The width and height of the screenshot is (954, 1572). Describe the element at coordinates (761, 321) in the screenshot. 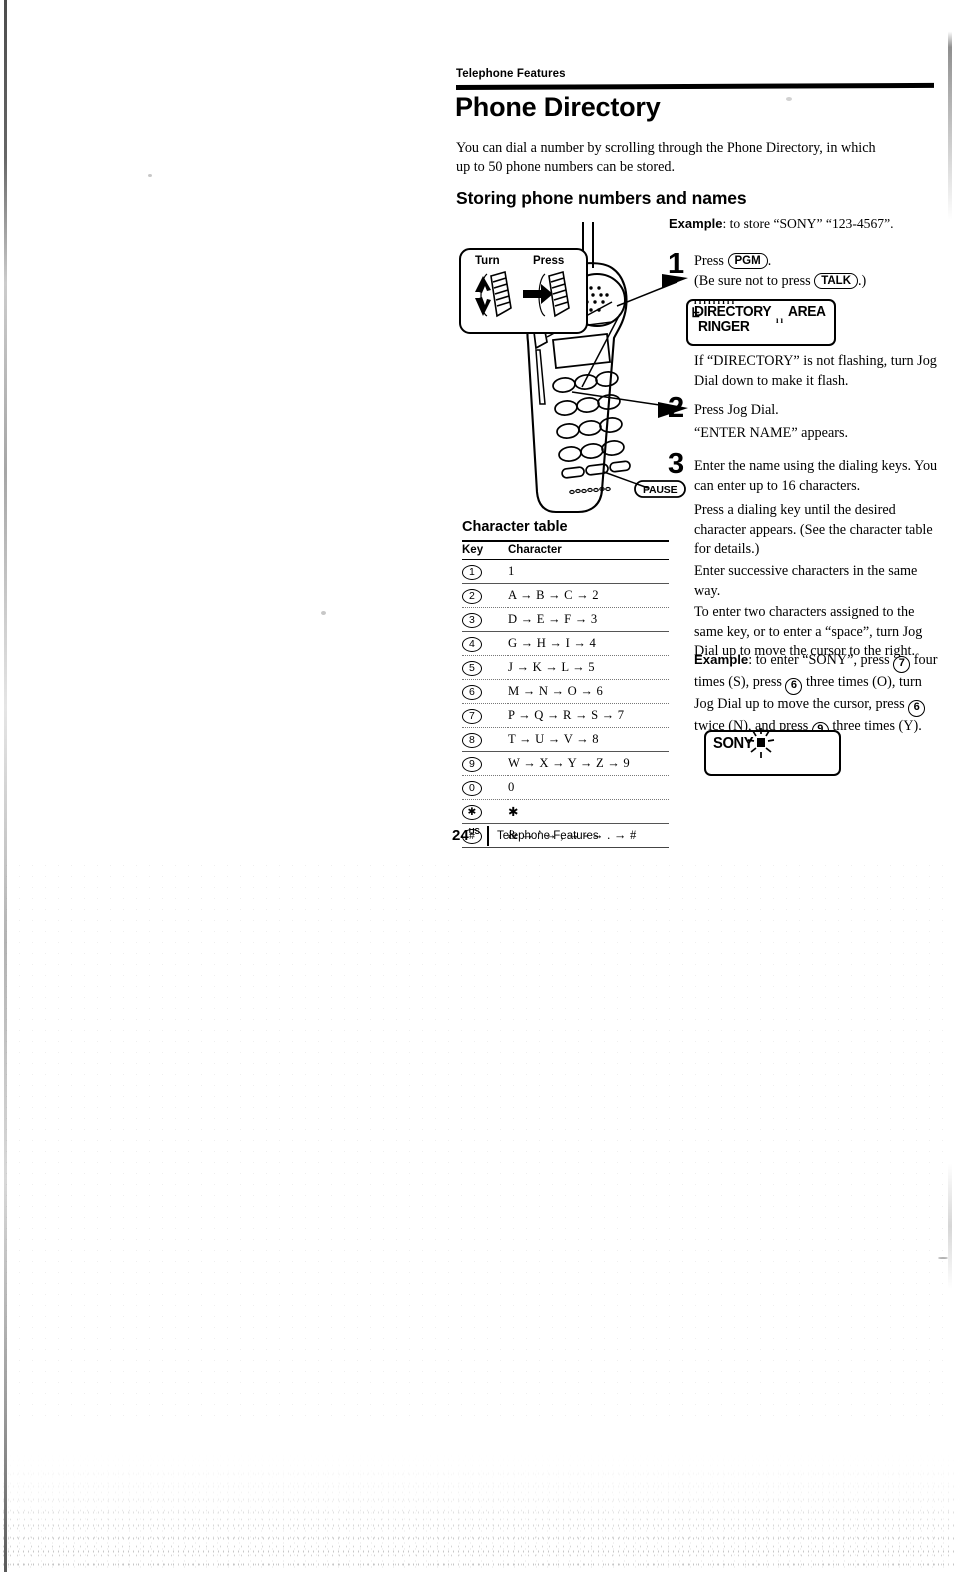

I see `lcd-directory-display: ııııııııı DIRECTORY AREA RINGER ᖶ ıı` at that location.